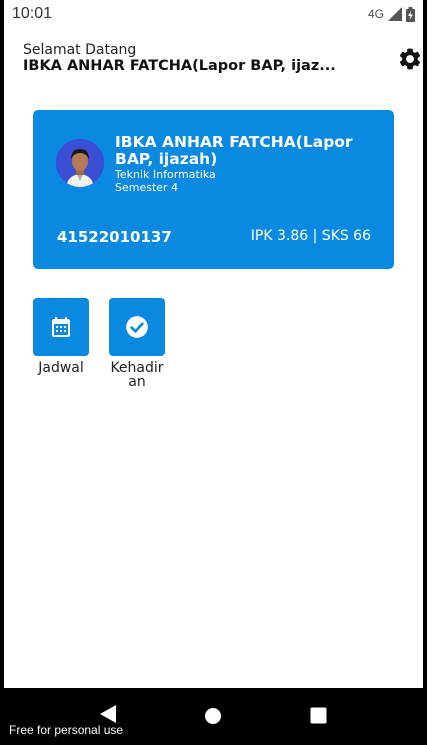 The width and height of the screenshot is (427, 745). What do you see at coordinates (318, 715) in the screenshot?
I see `recents-icon` at bounding box center [318, 715].